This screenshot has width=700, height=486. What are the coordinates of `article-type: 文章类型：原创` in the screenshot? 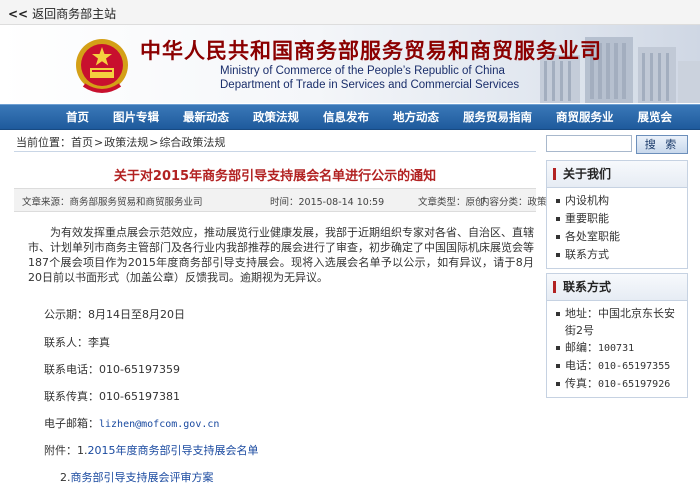 It's located at (451, 202).